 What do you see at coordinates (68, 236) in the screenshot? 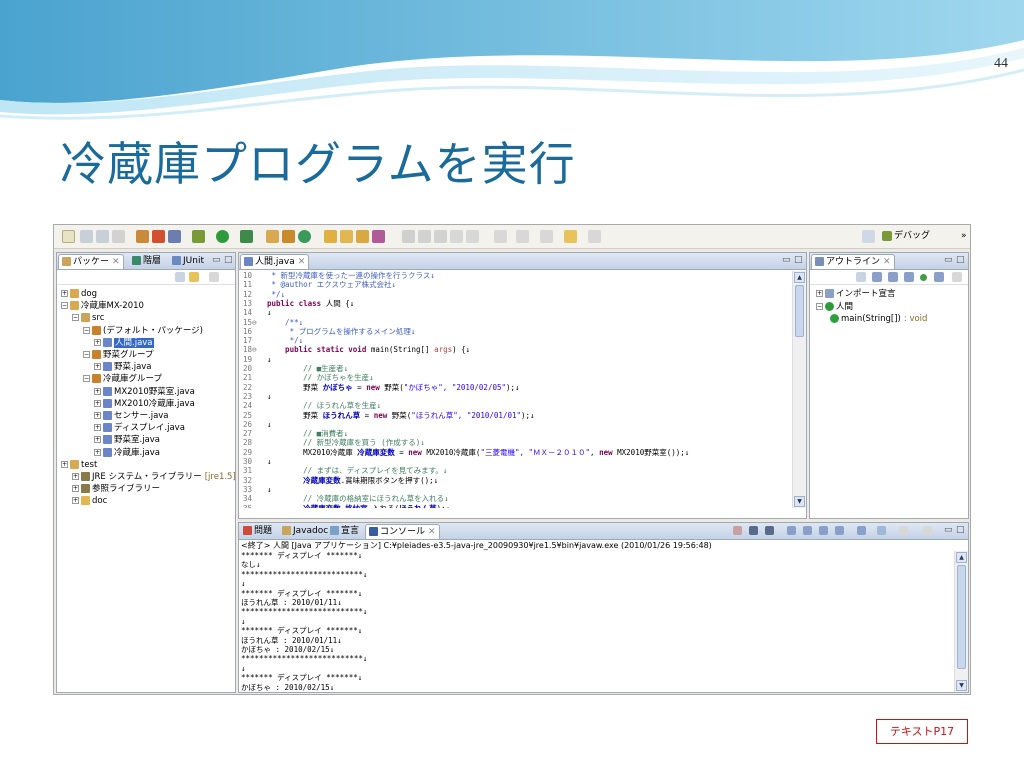
I see `new-icon` at bounding box center [68, 236].